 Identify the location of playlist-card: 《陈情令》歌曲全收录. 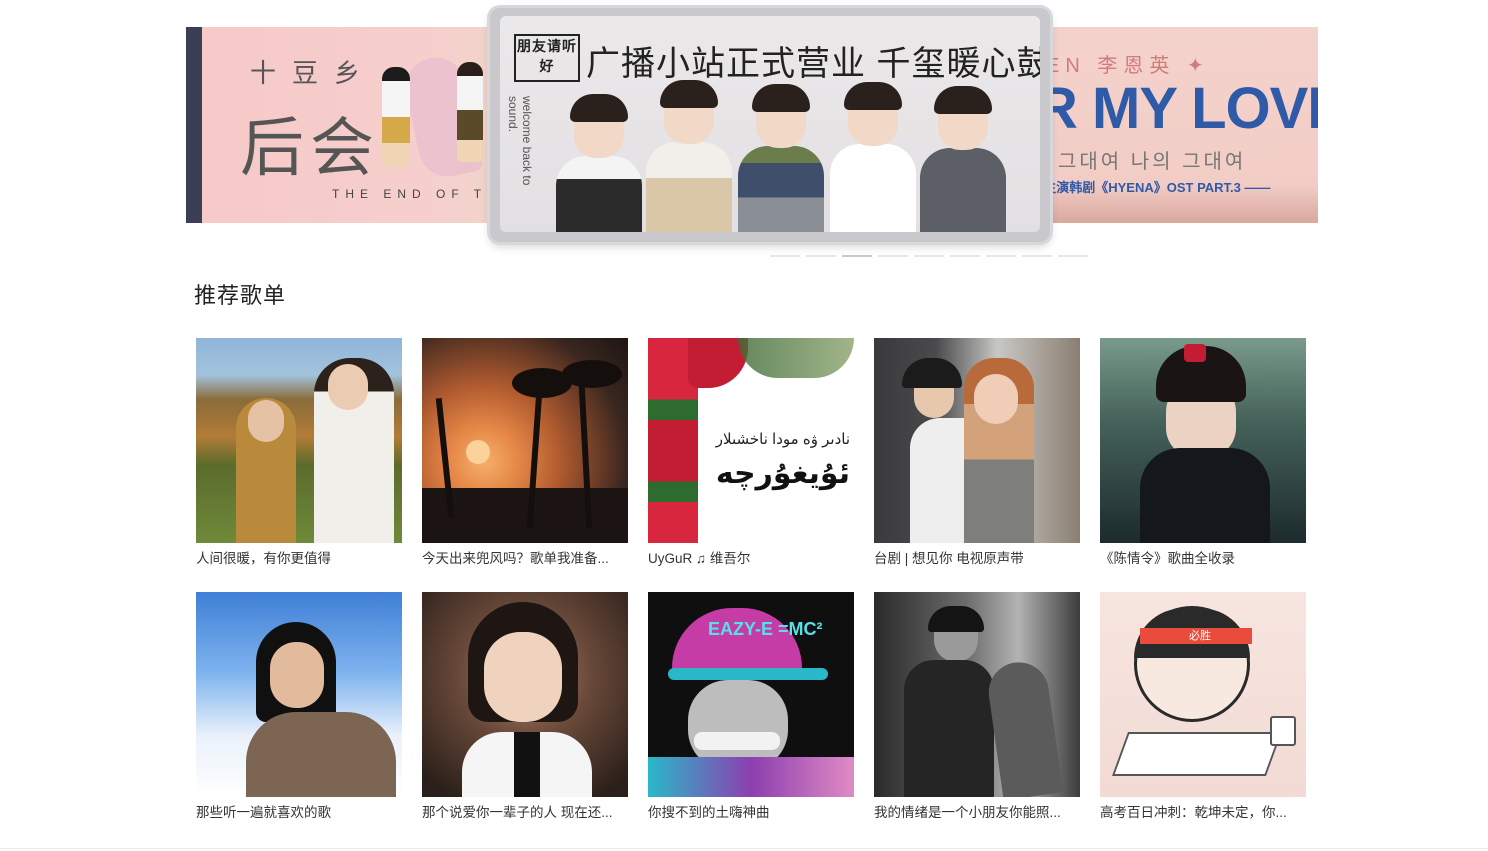
(1203, 453).